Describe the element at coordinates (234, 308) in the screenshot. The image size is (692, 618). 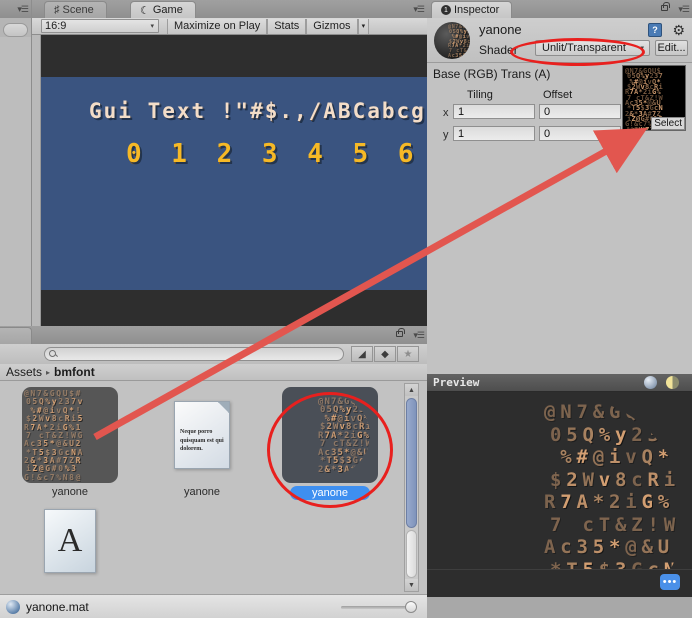
I see `letterbox-bottom` at that location.